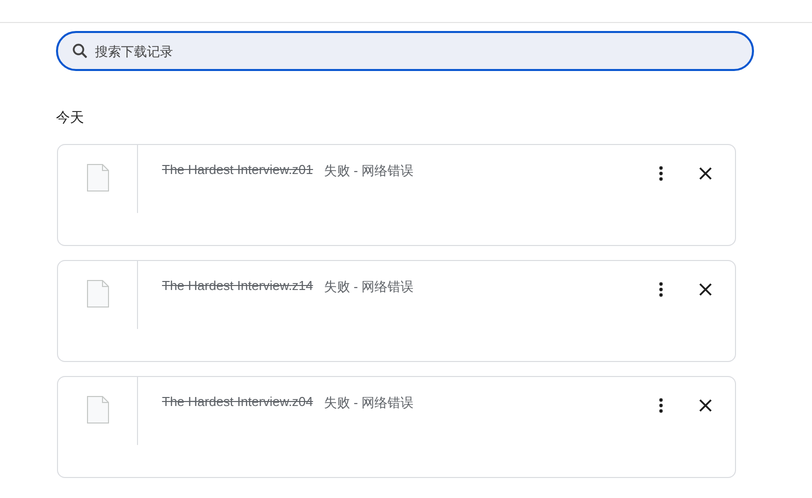 This screenshot has height=498, width=812. I want to click on file-name: The Hardest Interview.z14, so click(238, 286).